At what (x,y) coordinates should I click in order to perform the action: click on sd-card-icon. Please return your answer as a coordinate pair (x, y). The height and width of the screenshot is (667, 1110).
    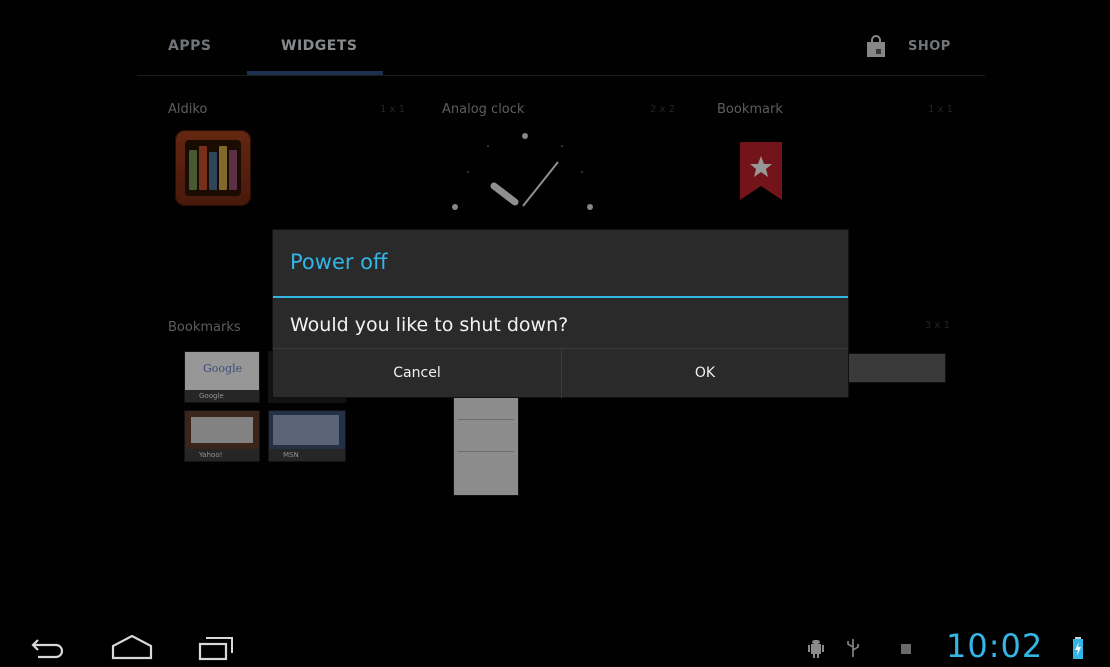
    Looking at the image, I should click on (906, 649).